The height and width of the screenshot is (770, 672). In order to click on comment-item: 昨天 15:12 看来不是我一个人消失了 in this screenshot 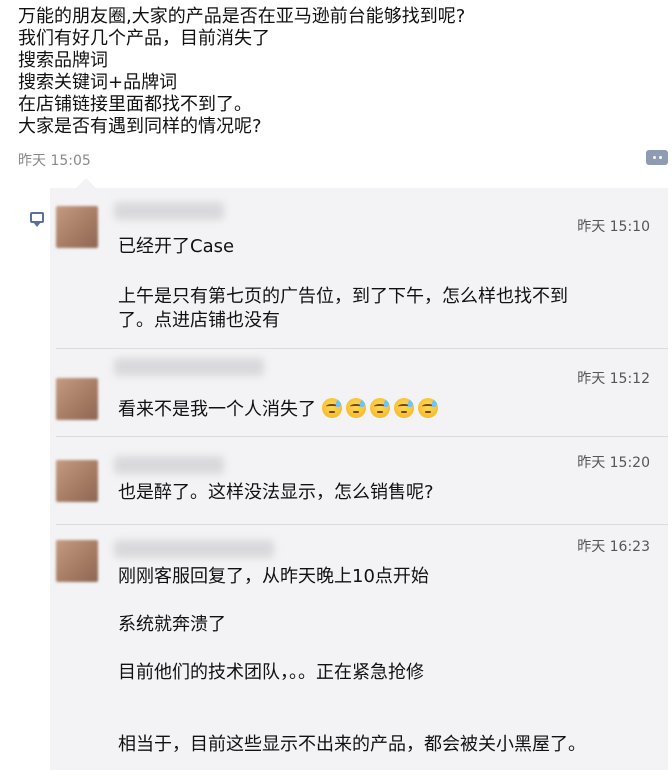, I will do `click(362, 394)`.